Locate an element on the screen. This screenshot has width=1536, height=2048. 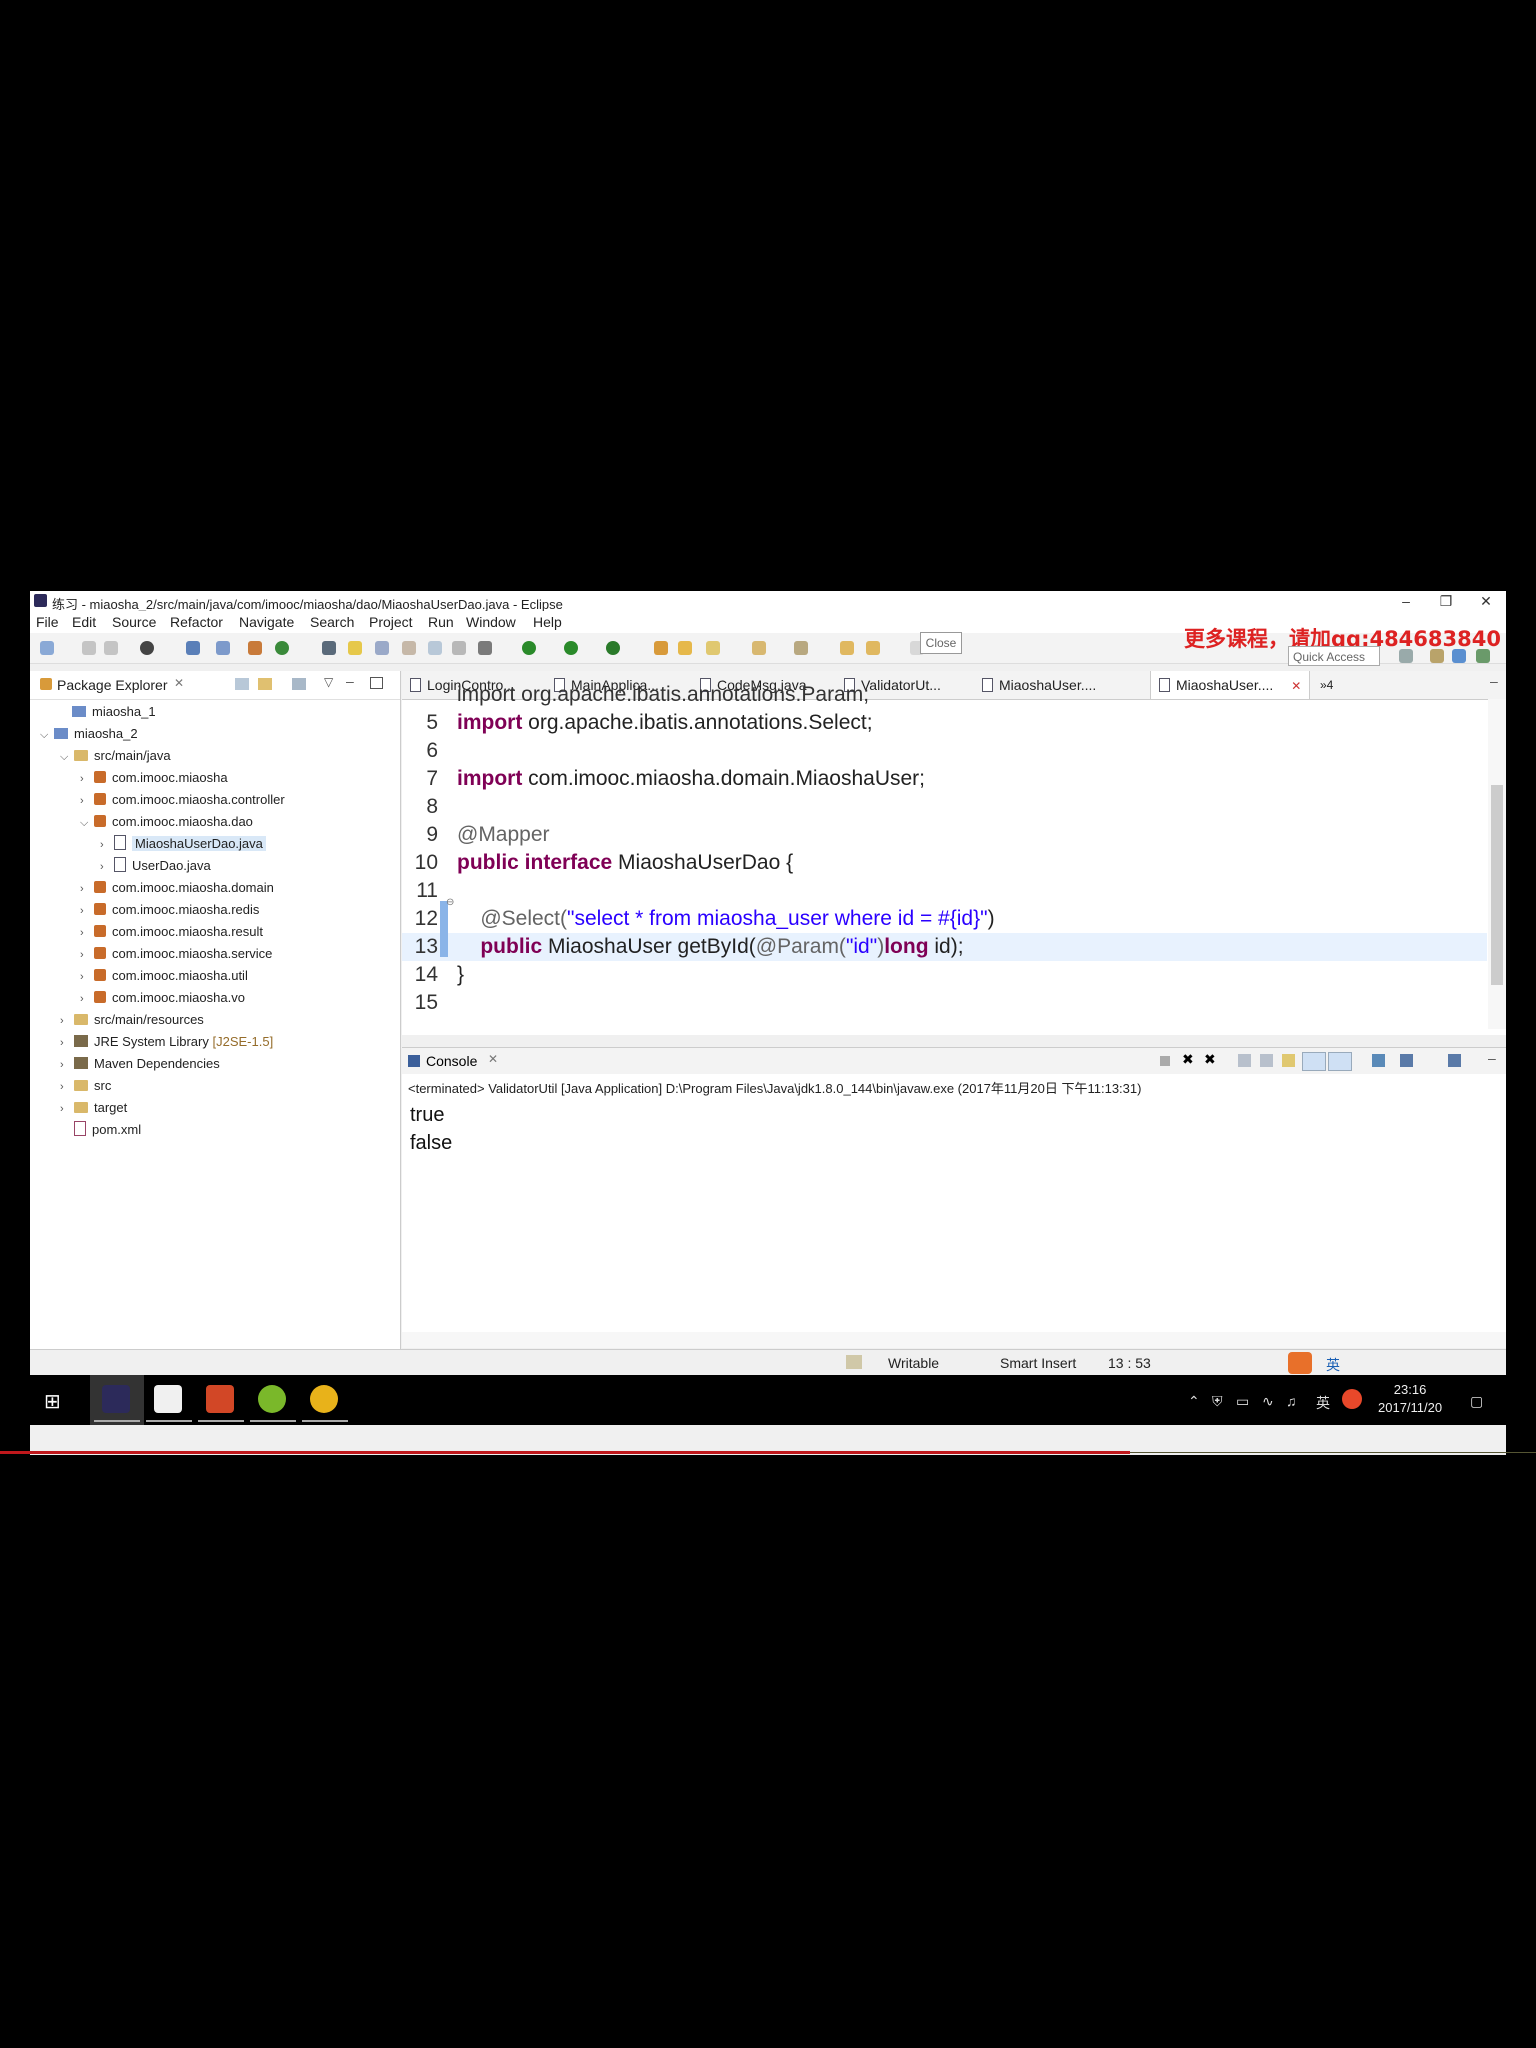
new-folder-icon is located at coordinates (661, 648).